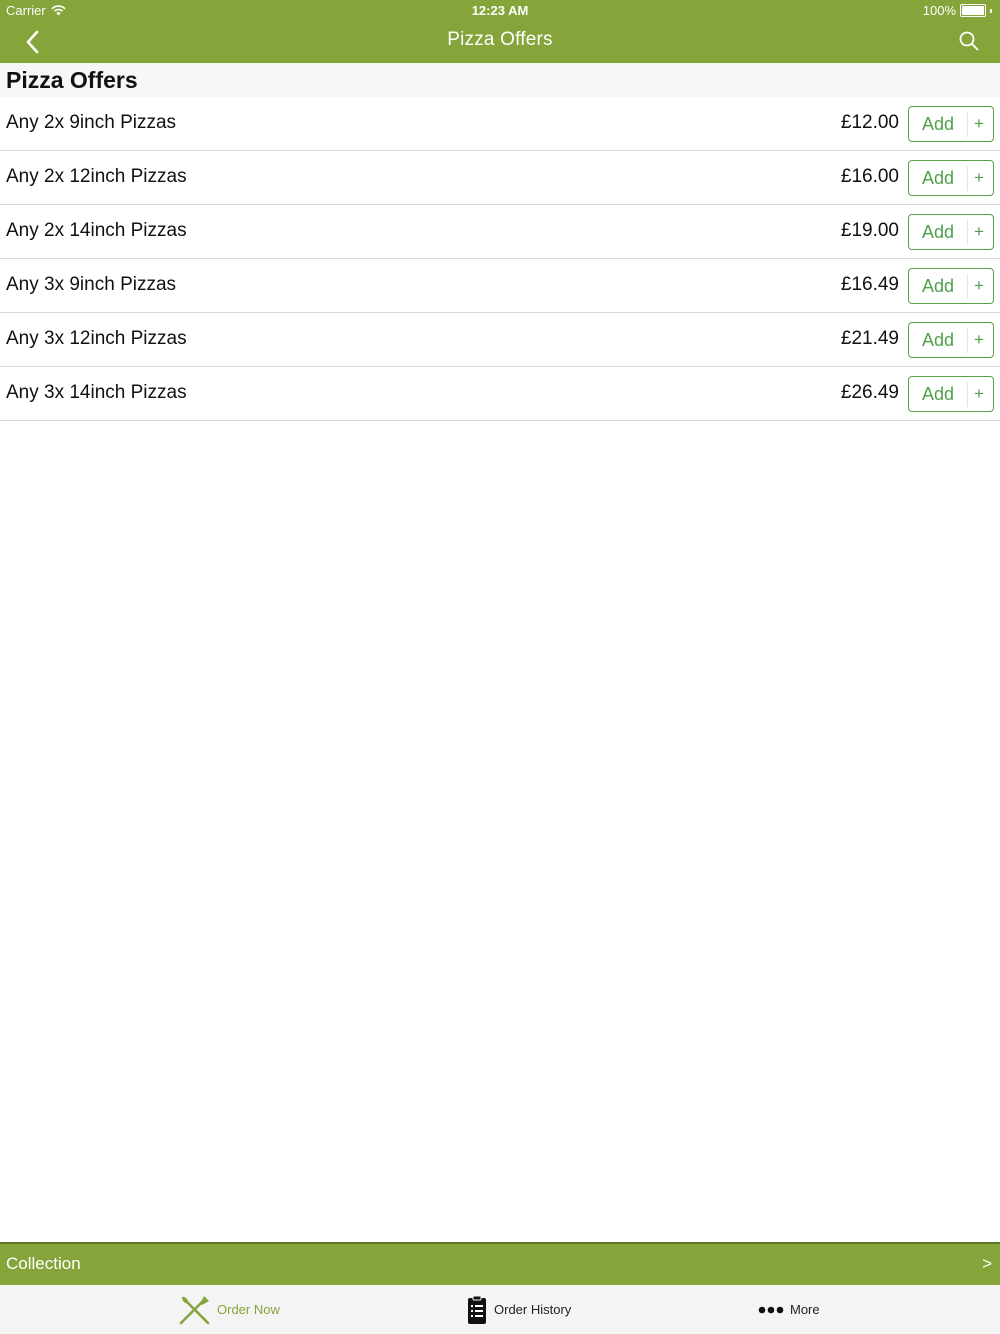  Describe the element at coordinates (91, 122) in the screenshot. I see `item-name: Any 2x 9inch Pizzas` at that location.